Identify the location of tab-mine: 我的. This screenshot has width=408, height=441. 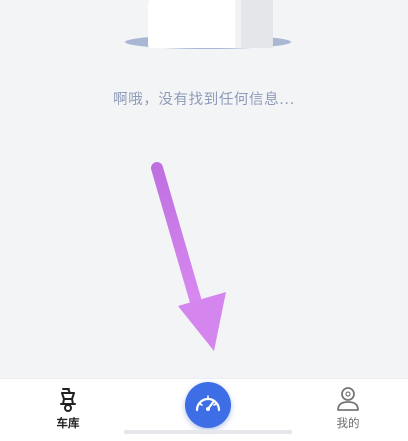
(348, 410).